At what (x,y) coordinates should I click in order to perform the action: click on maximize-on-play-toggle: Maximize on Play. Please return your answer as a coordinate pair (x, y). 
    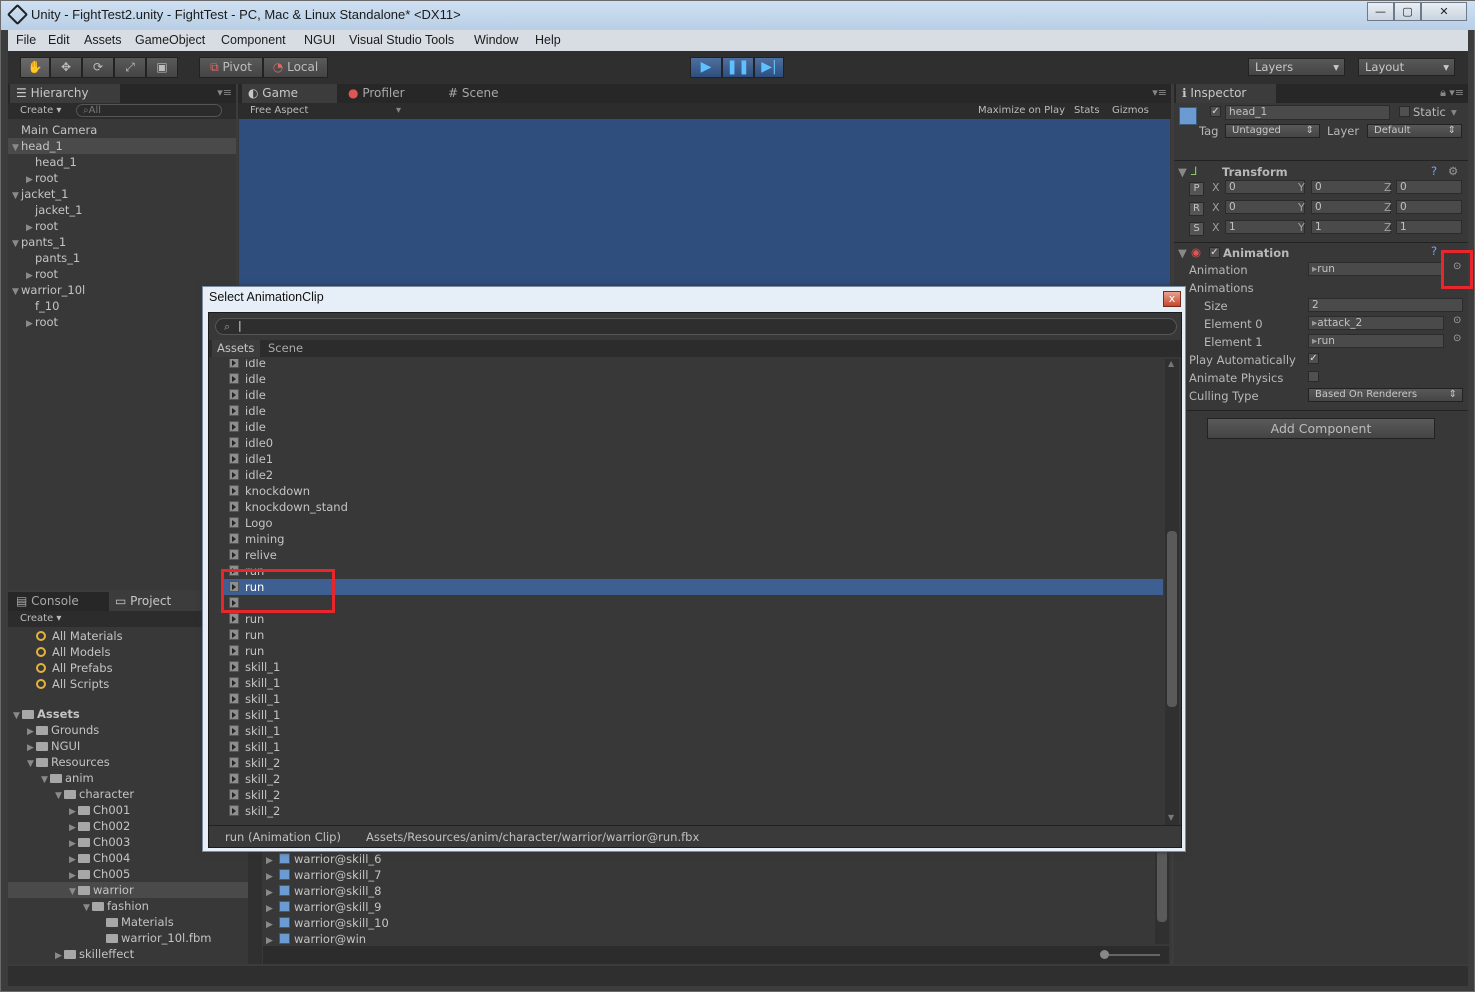
    Looking at the image, I should click on (1021, 110).